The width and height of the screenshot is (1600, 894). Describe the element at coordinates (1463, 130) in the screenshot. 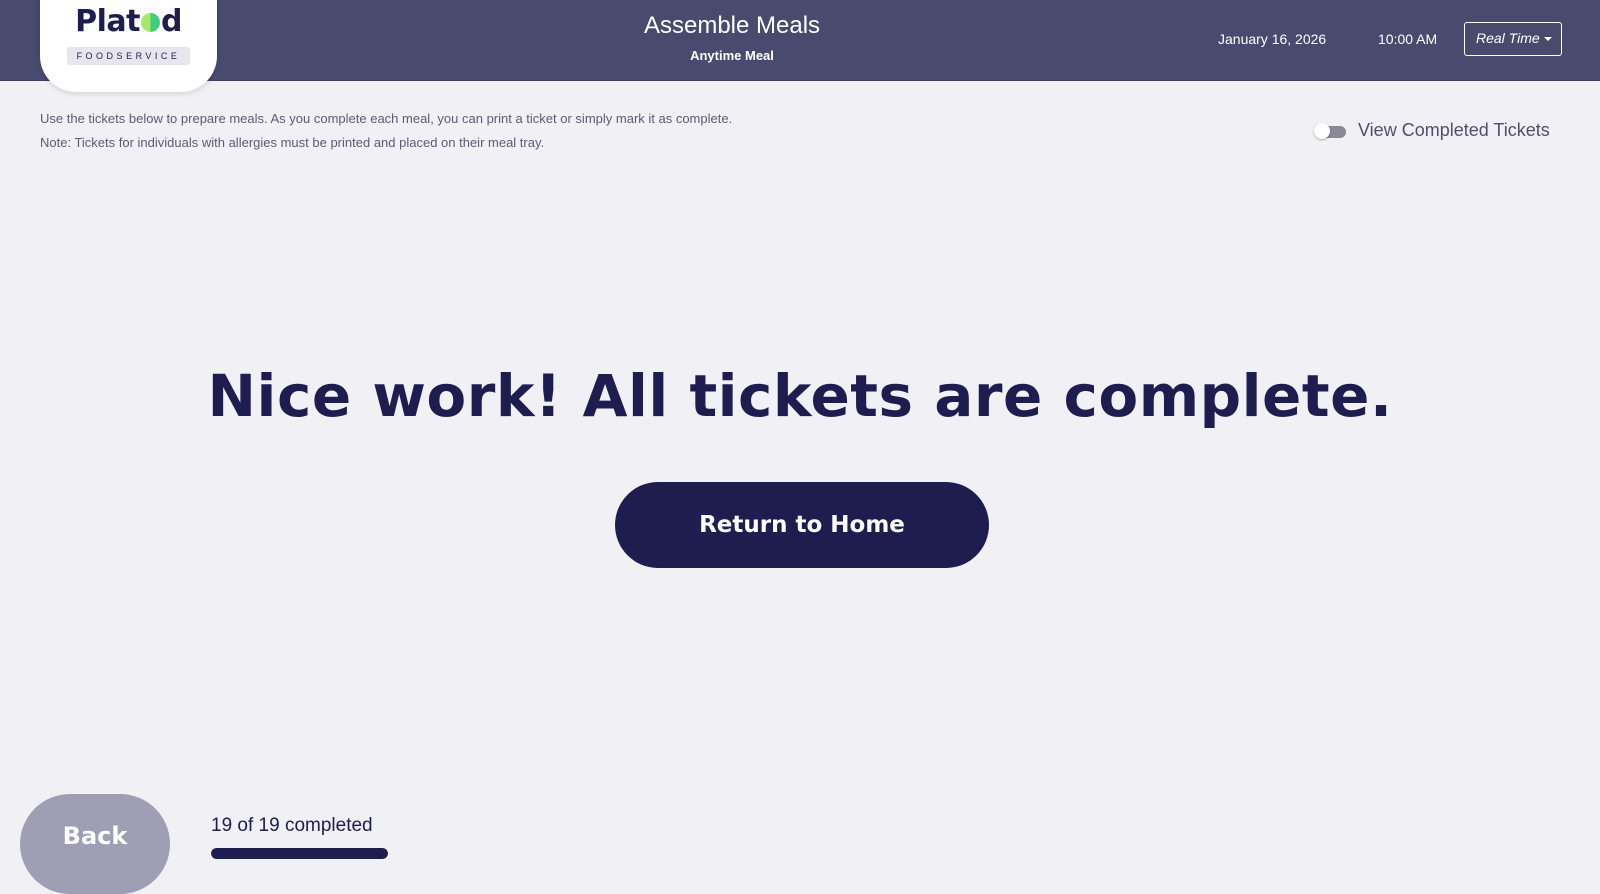

I see `view-completed-label: View Completed Tickets` at that location.